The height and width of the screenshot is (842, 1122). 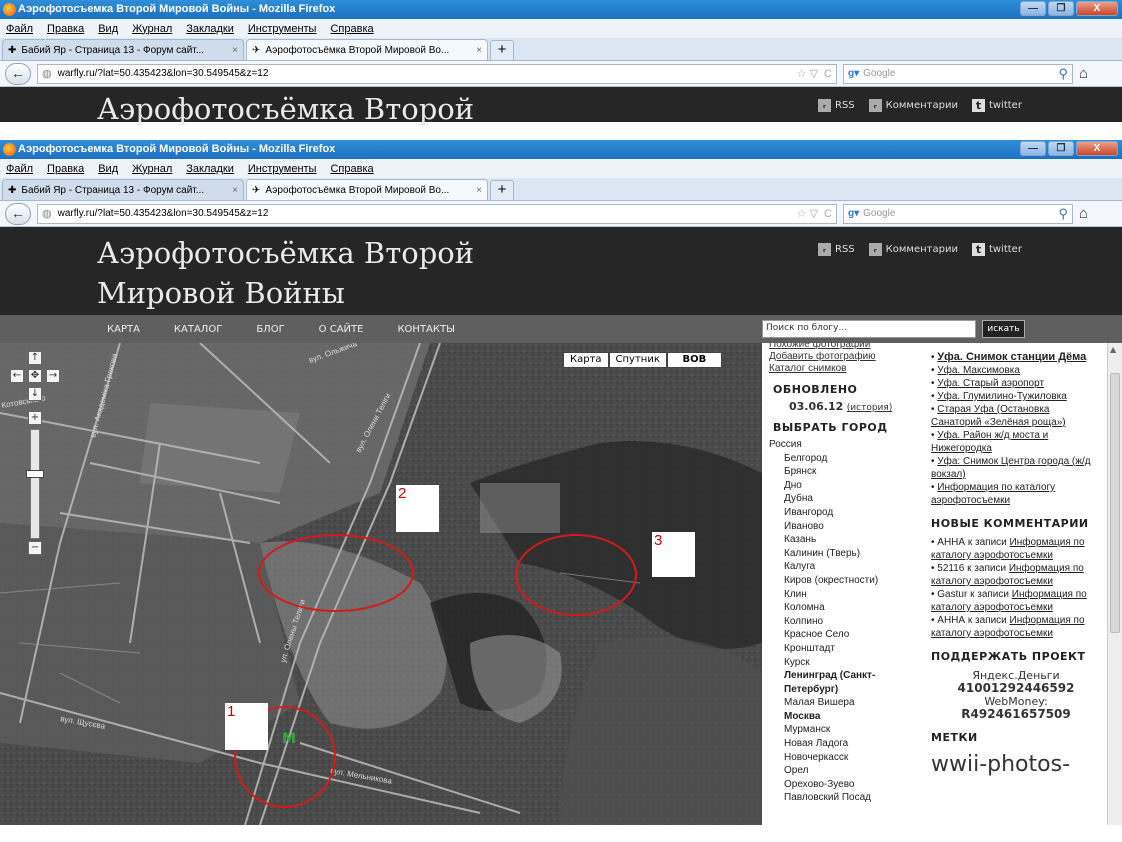 What do you see at coordinates (35, 484) in the screenshot?
I see `zoom-slider` at bounding box center [35, 484].